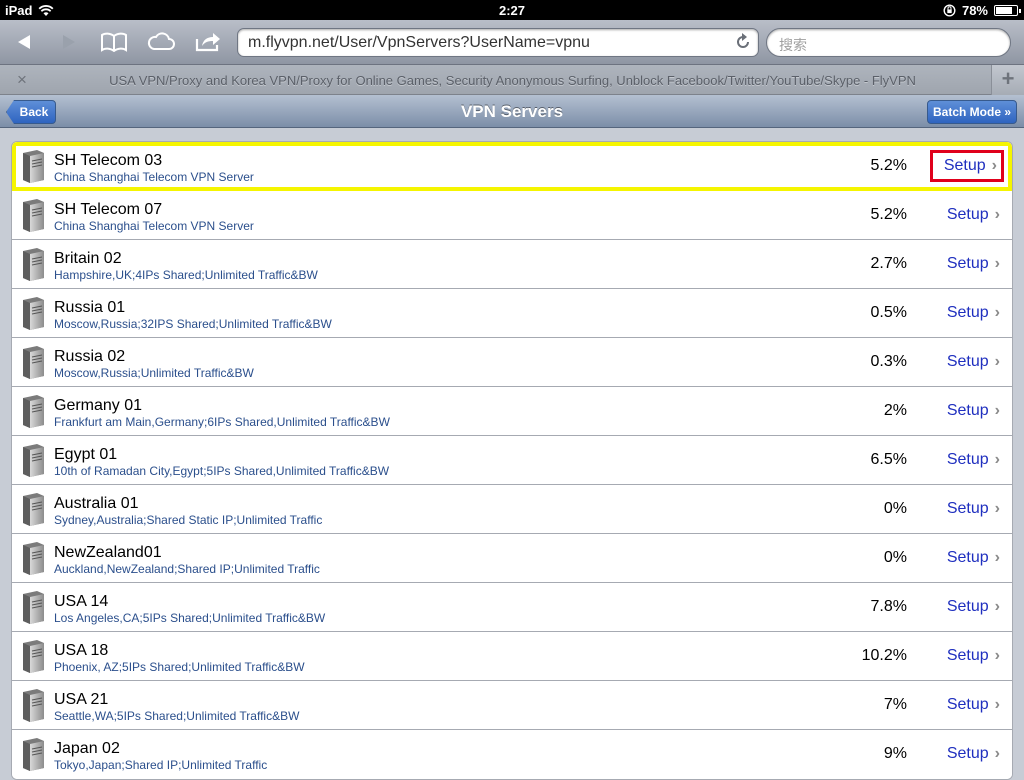 This screenshot has width=1024, height=780. What do you see at coordinates (974, 10) in the screenshot?
I see `battery-percent: 78%` at bounding box center [974, 10].